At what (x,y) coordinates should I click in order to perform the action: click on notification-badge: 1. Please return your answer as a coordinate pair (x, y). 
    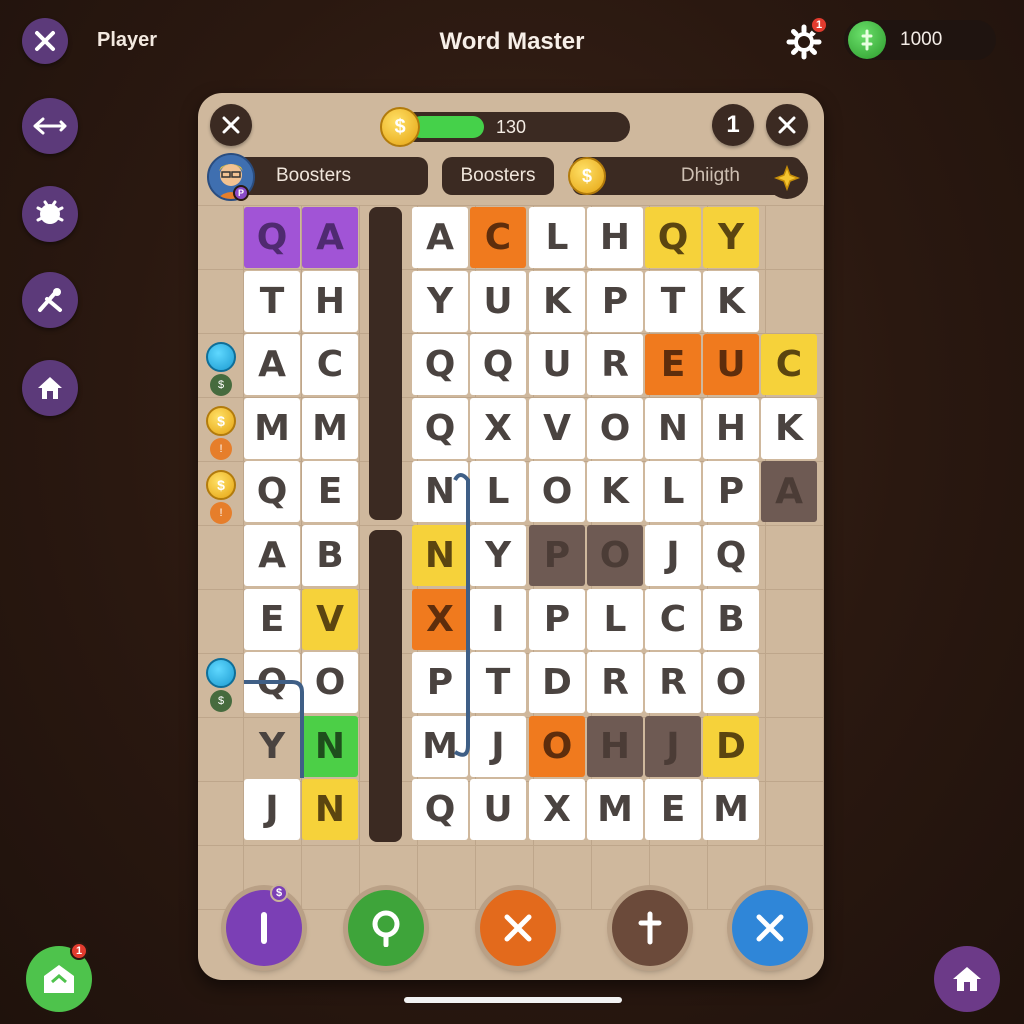
    Looking at the image, I should click on (79, 951).